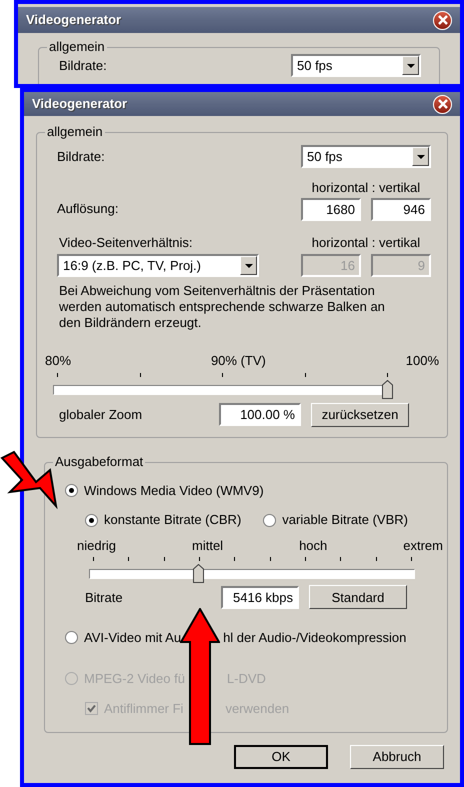  I want to click on field-label: Video-Seitenverhältnis:, so click(125, 243).